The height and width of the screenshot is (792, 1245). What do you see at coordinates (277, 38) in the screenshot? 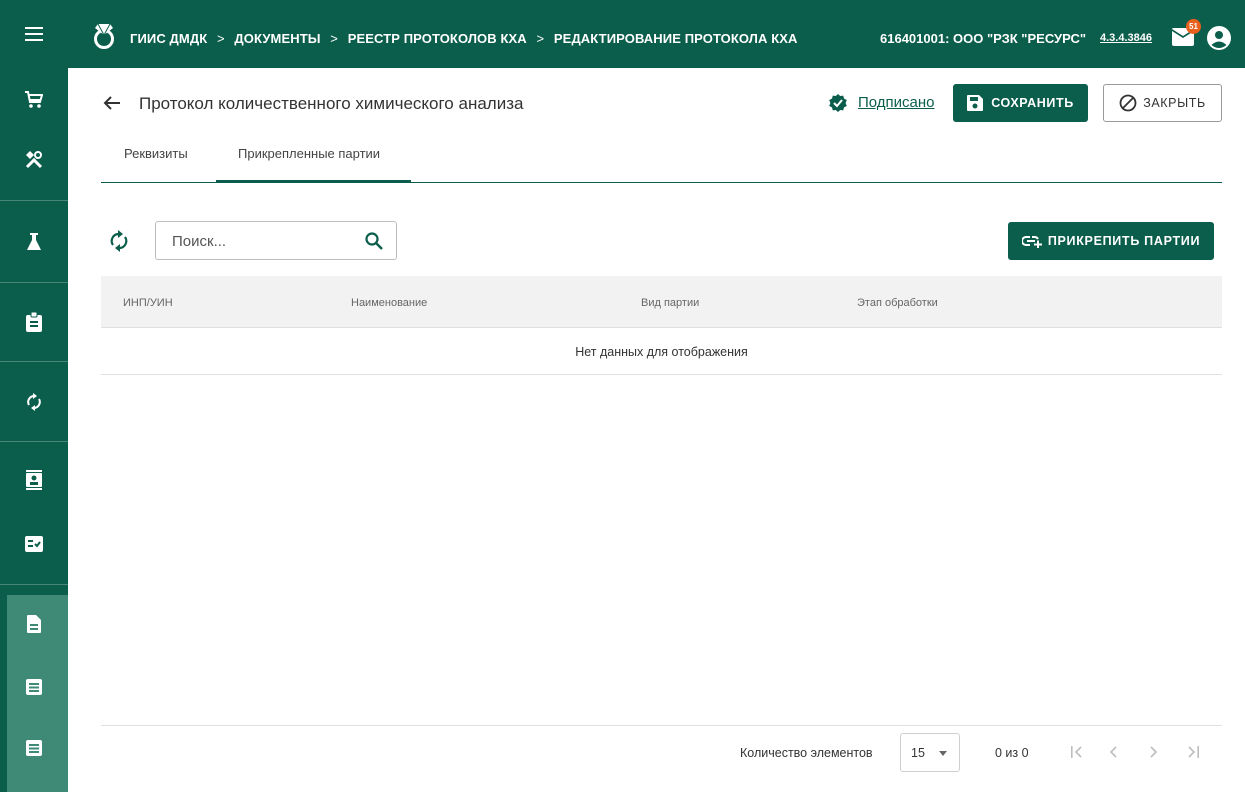
I see `breadcrumb-item-documents: ДОКУМЕНТЫ` at bounding box center [277, 38].